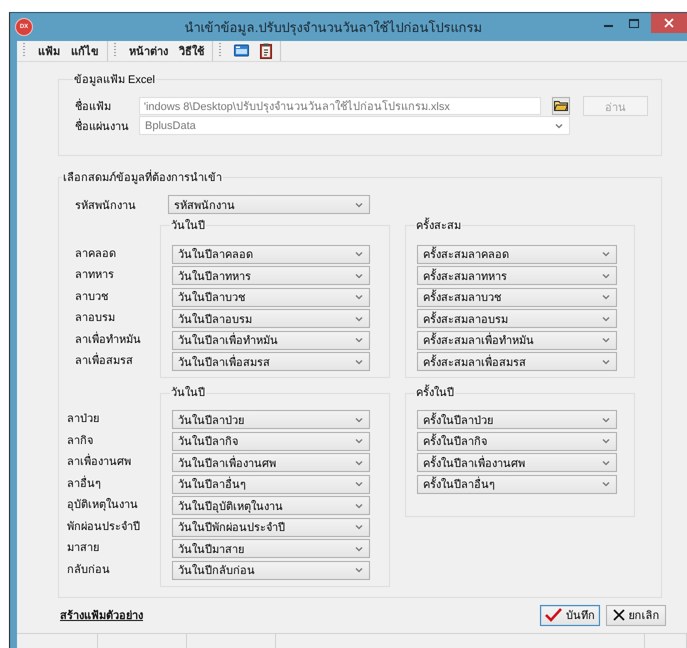 The width and height of the screenshot is (687, 648). What do you see at coordinates (517, 254) in the screenshot?
I see `dropdown: ครั้งสะสมลาคลอด` at bounding box center [517, 254].